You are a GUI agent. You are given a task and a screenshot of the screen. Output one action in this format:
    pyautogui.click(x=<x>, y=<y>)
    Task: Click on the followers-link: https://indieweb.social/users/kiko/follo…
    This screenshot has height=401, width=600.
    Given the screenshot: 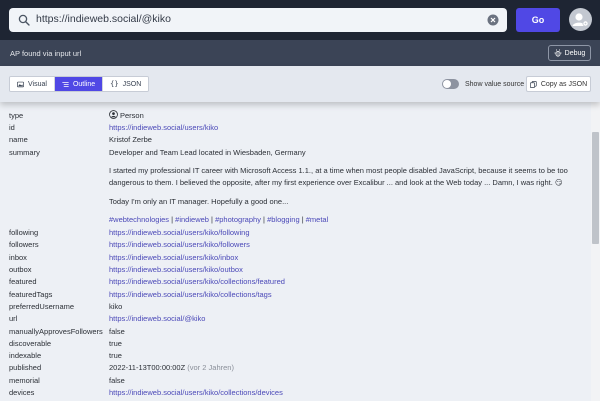 What is the action you would take?
    pyautogui.click(x=179, y=245)
    